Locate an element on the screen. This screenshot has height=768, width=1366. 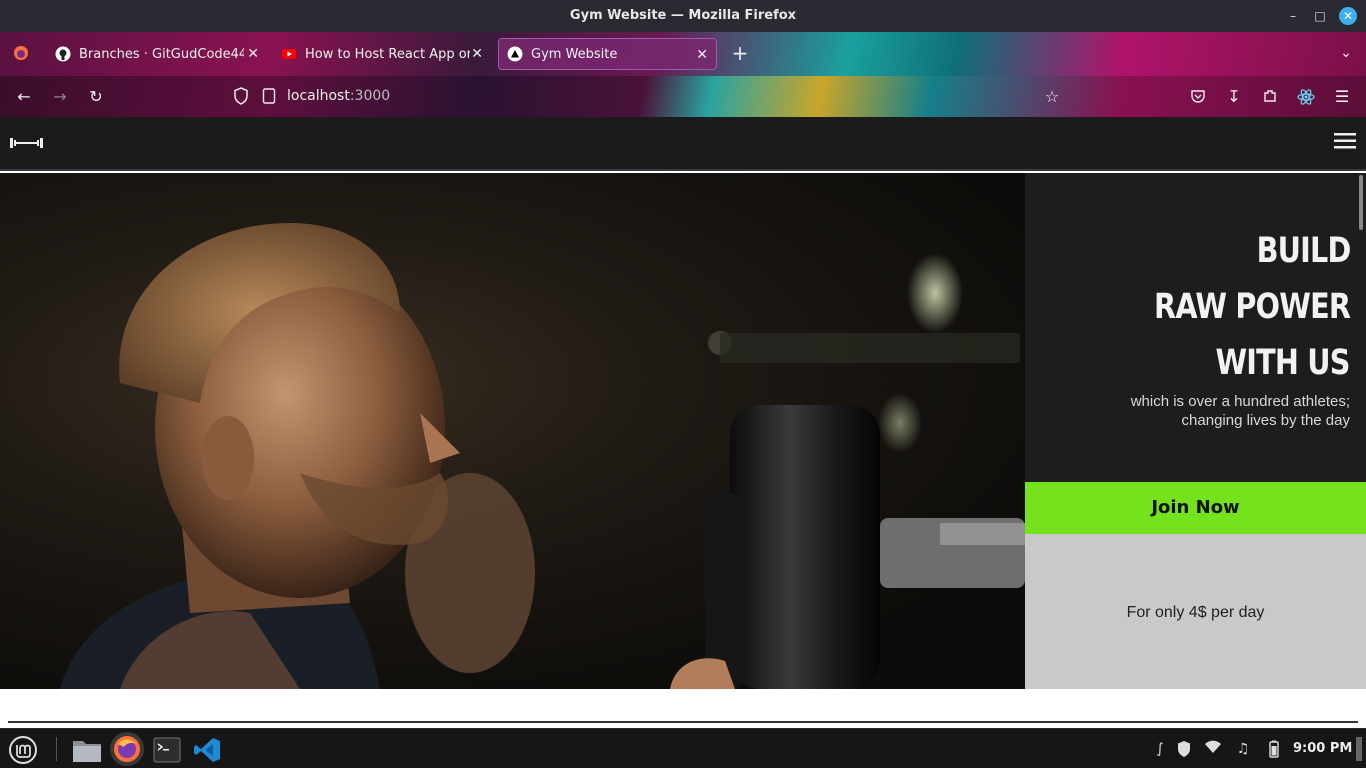
tab-github-branches: Branches · GitGudCode440/ ✕ is located at coordinates (157, 54).